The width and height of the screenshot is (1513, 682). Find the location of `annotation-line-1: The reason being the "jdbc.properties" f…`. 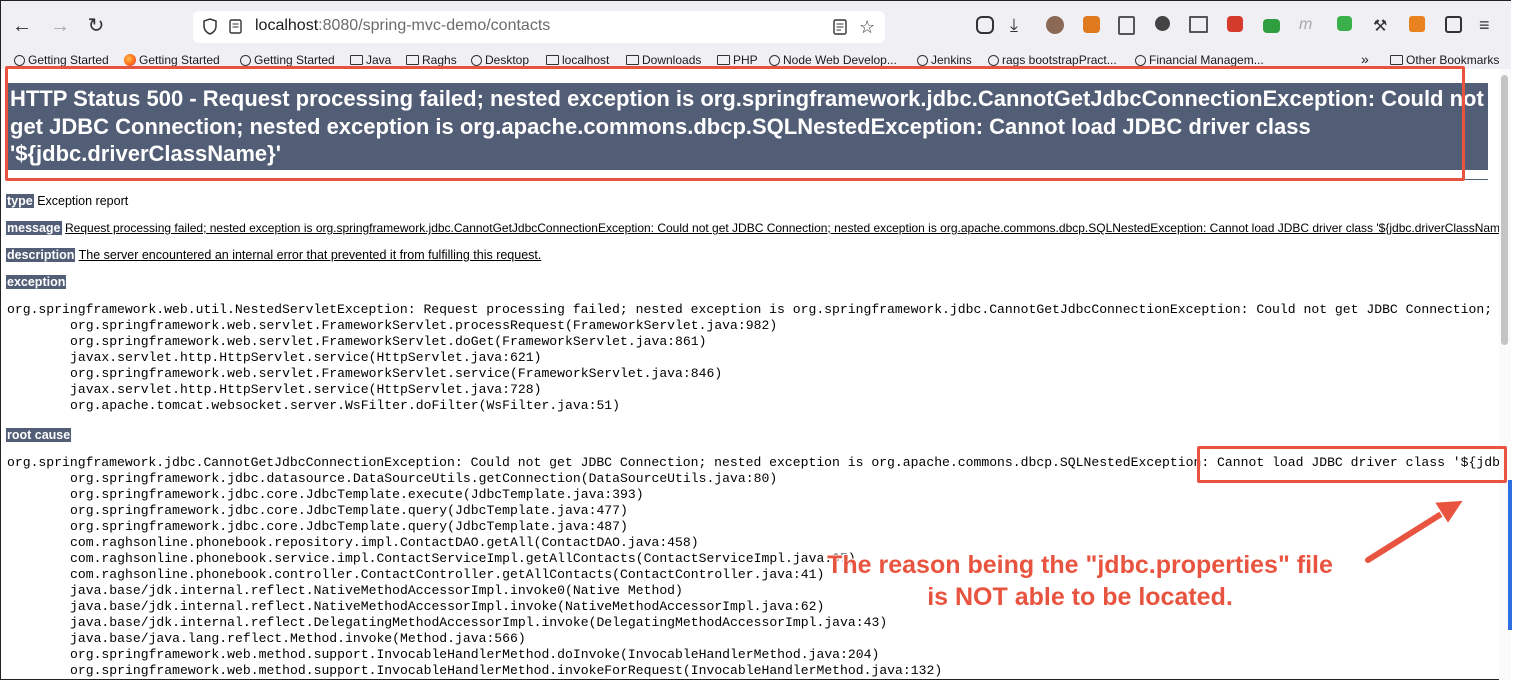

annotation-line-1: The reason being the "jdbc.properties" f… is located at coordinates (1080, 565).